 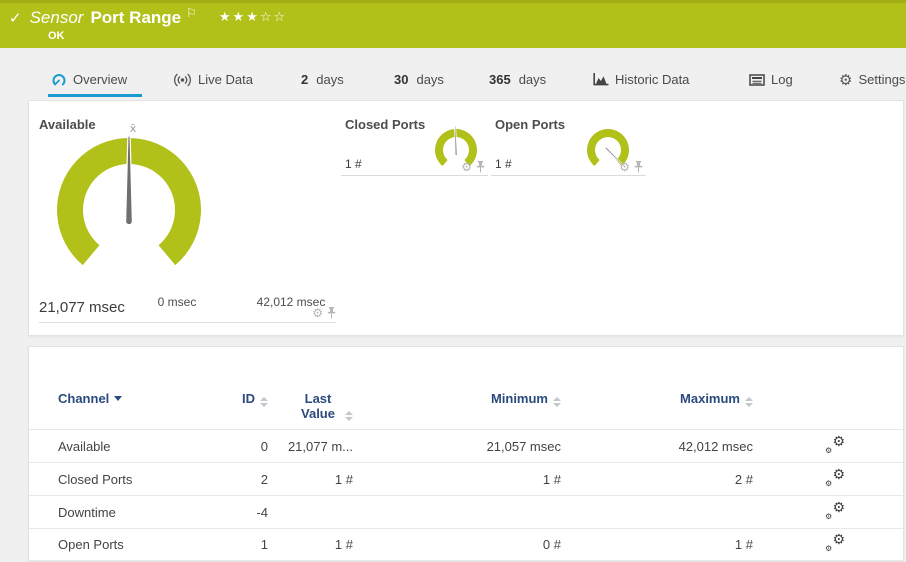 What do you see at coordinates (145, 512) in the screenshot?
I see `cell-channel: Downtime` at bounding box center [145, 512].